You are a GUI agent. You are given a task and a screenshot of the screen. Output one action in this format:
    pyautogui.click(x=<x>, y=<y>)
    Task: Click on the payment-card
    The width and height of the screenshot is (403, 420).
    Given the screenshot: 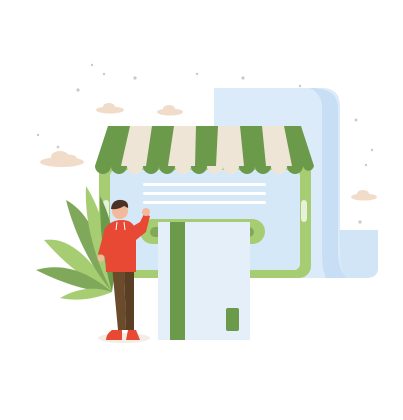 What is the action you would take?
    pyautogui.click(x=204, y=281)
    